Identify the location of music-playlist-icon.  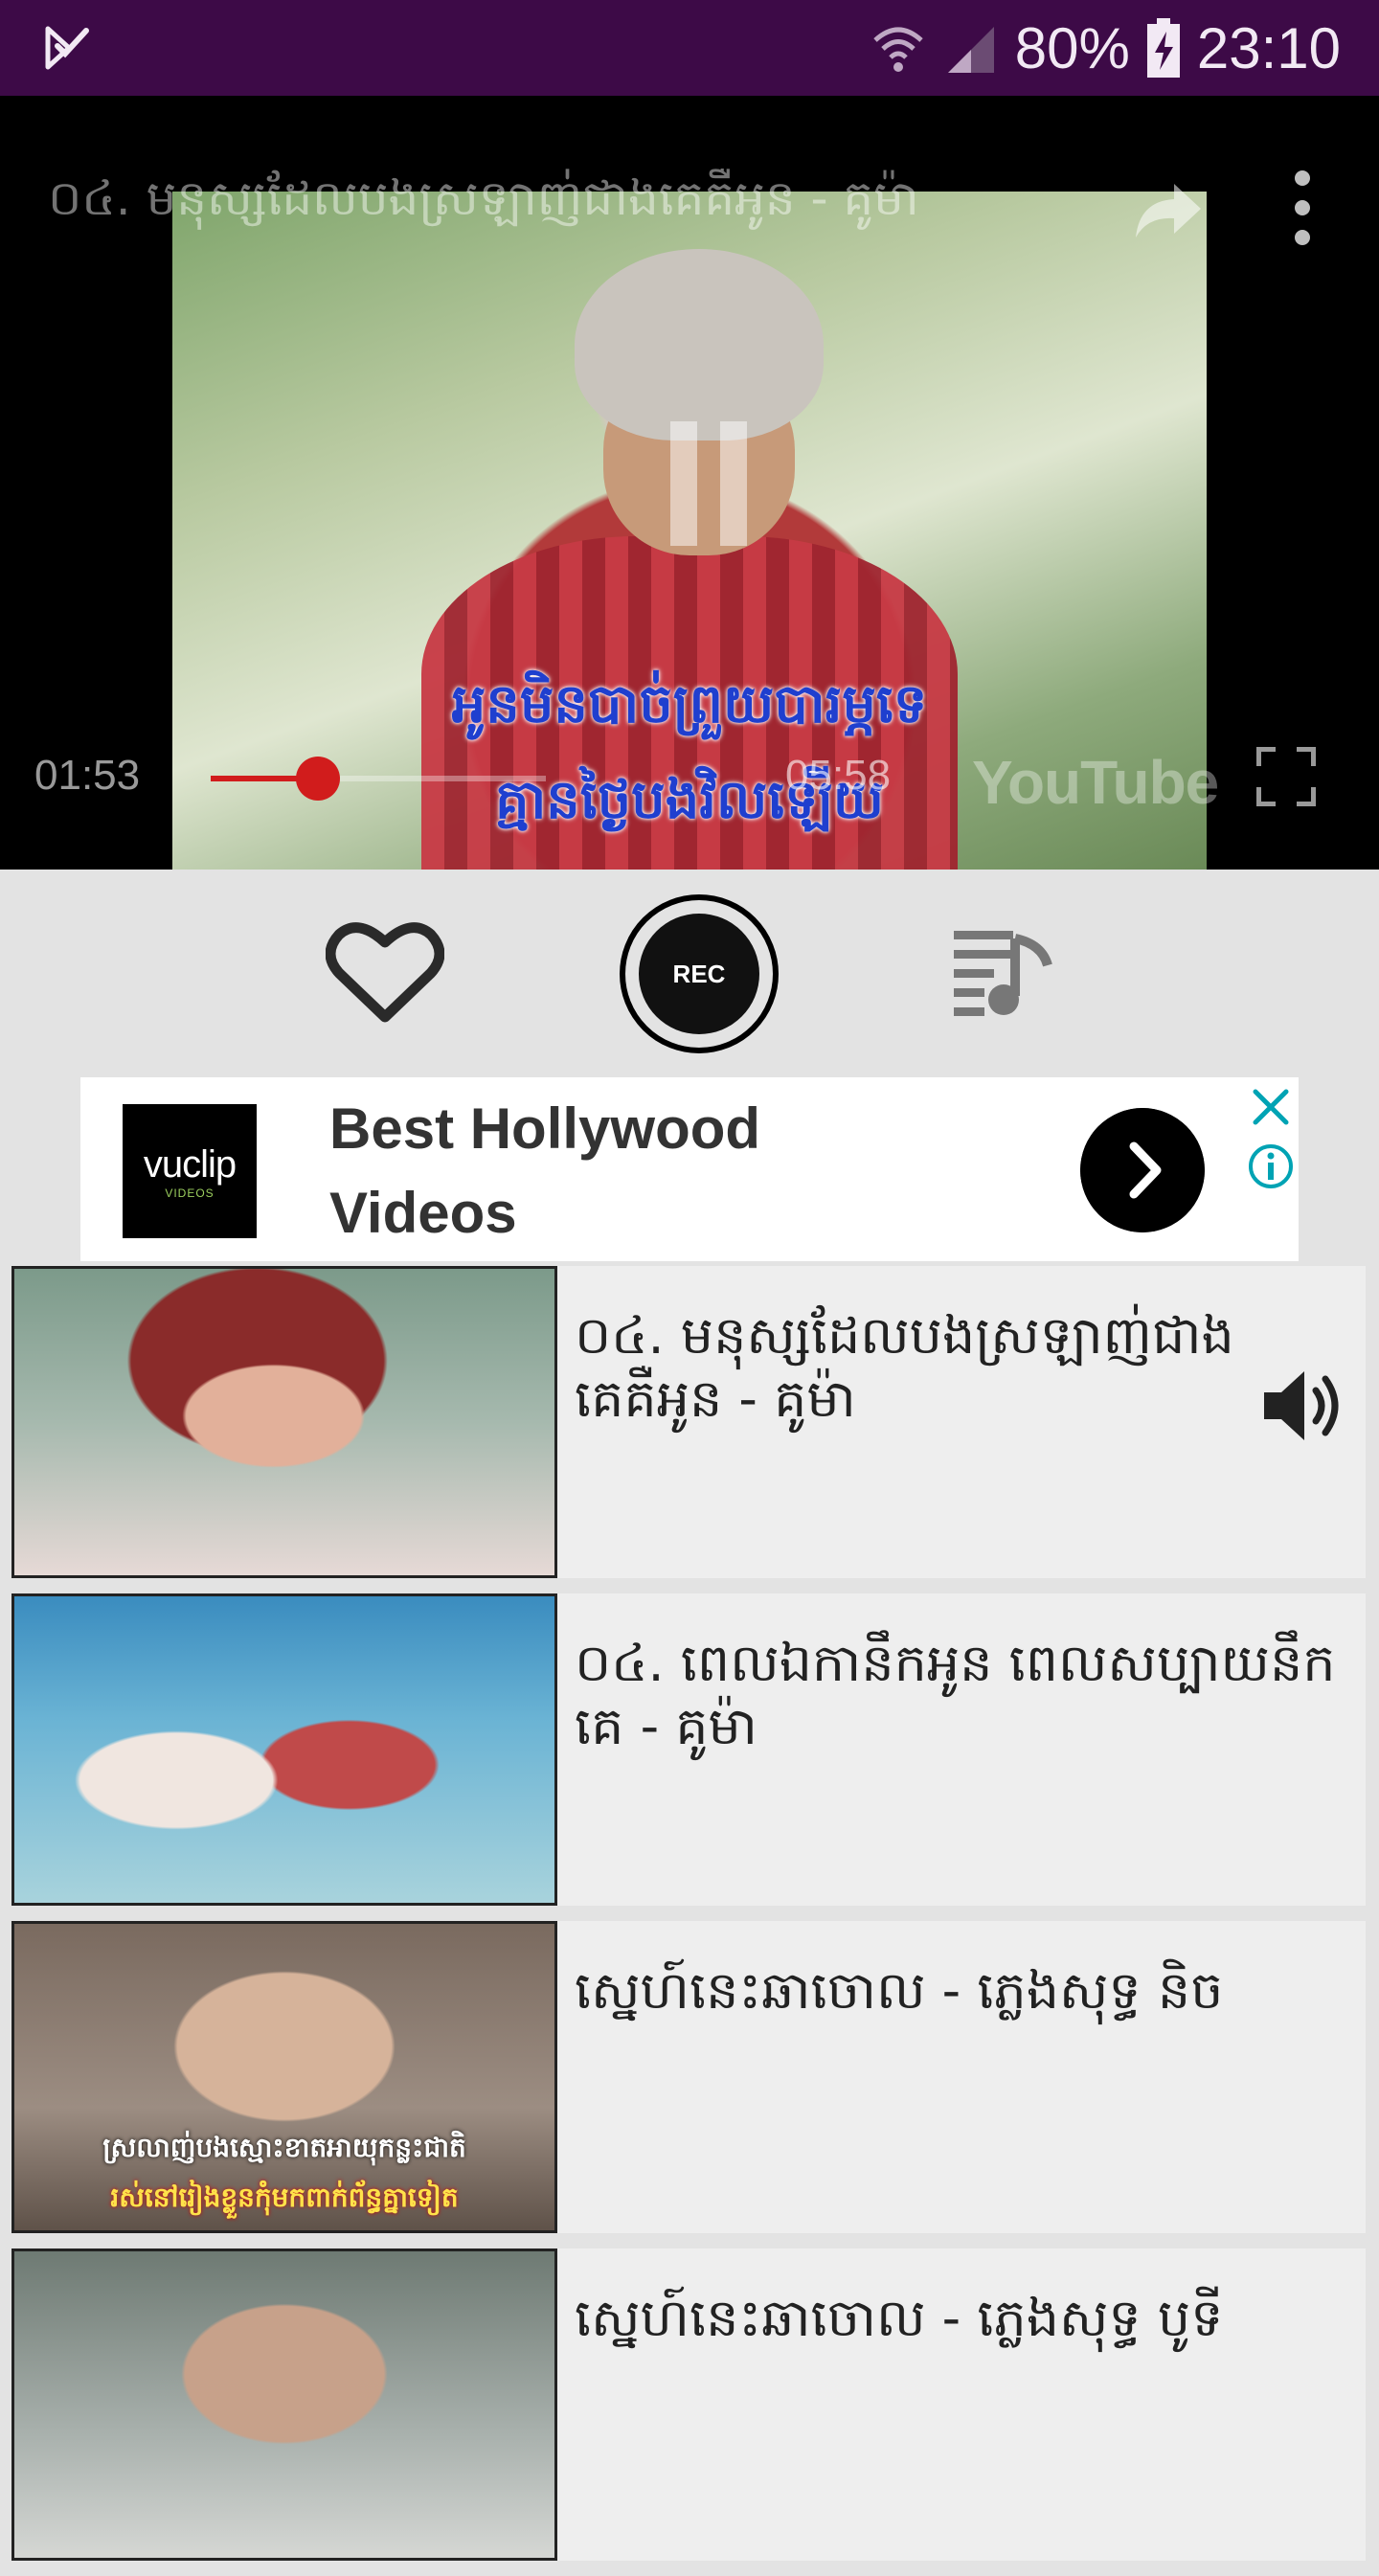
(1003, 974).